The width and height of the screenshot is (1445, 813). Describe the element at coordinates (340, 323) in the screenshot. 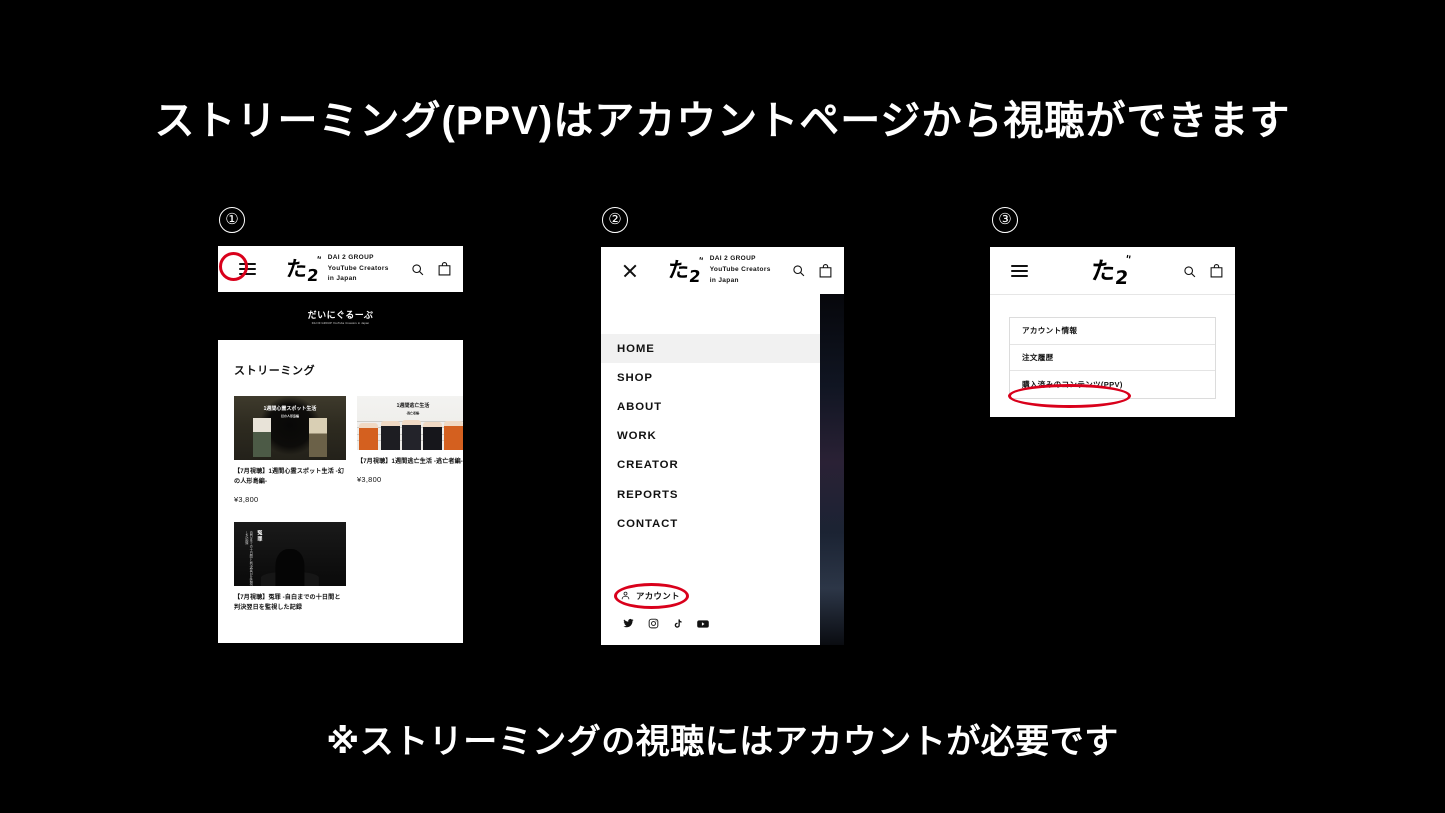

I see `brand-name-sub: DAI NI GROUP YouTube Creators in Japan` at that location.